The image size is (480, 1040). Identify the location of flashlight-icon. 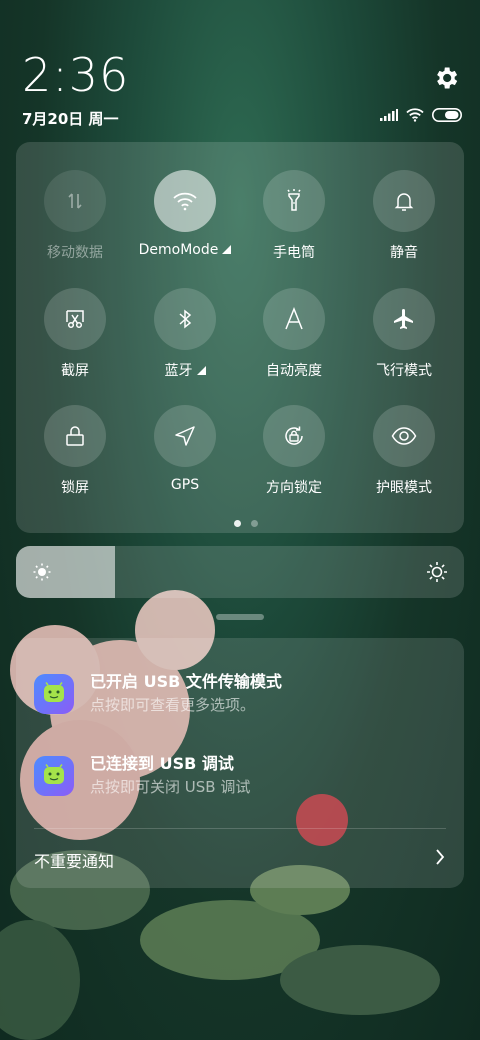
(294, 200).